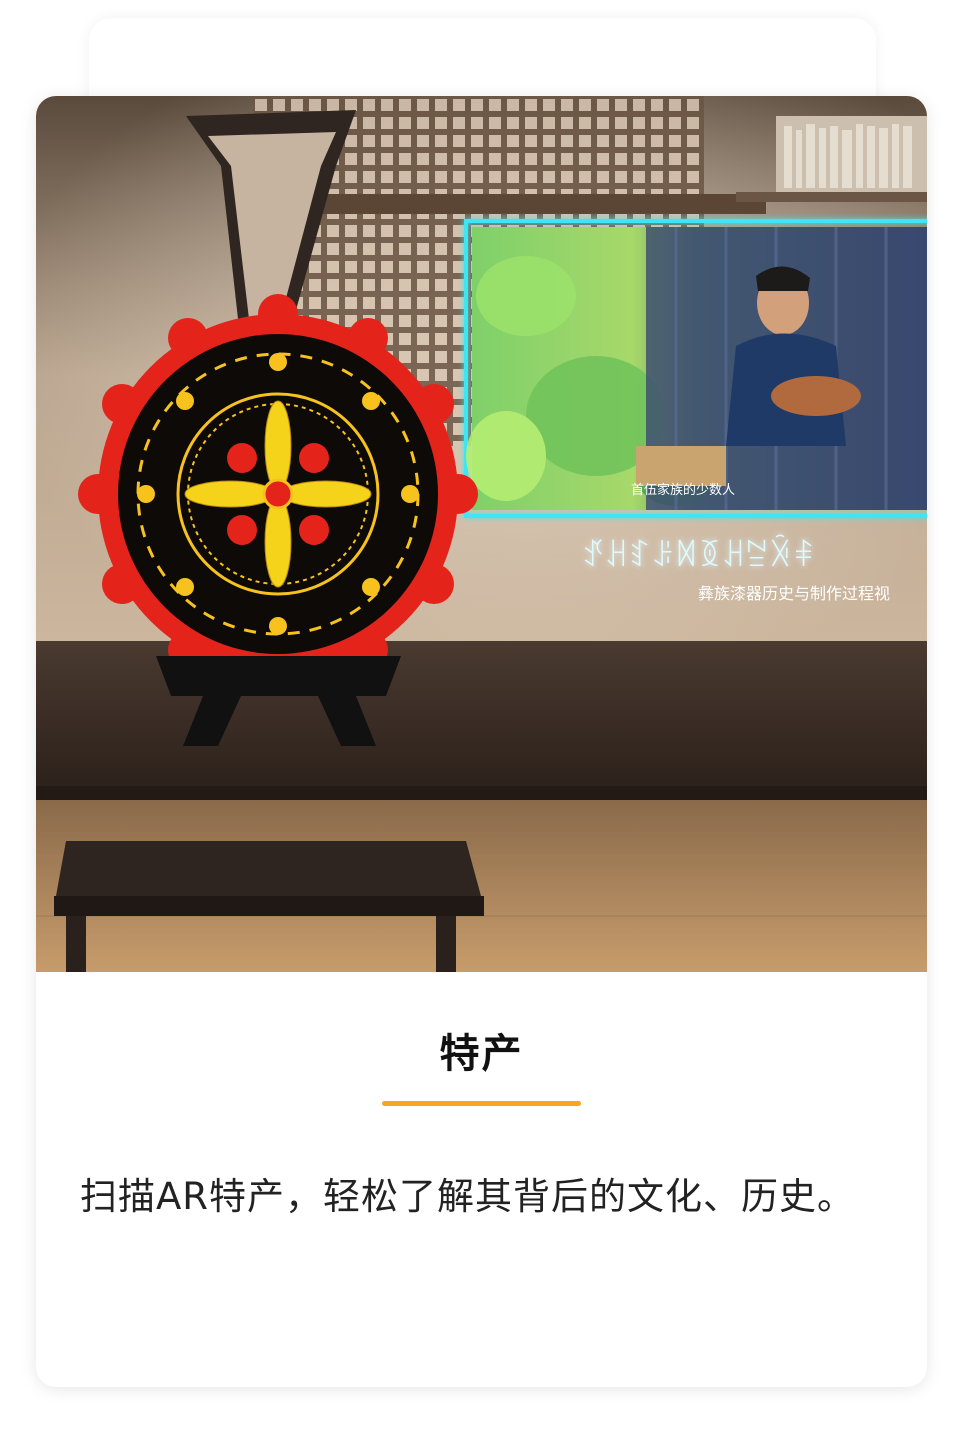 The image size is (965, 1441). What do you see at coordinates (698, 554) in the screenshot?
I see `yi-script-caption: ꀋꃅꆏꌠꉙꅉꃅꊂꋋꅪ` at bounding box center [698, 554].